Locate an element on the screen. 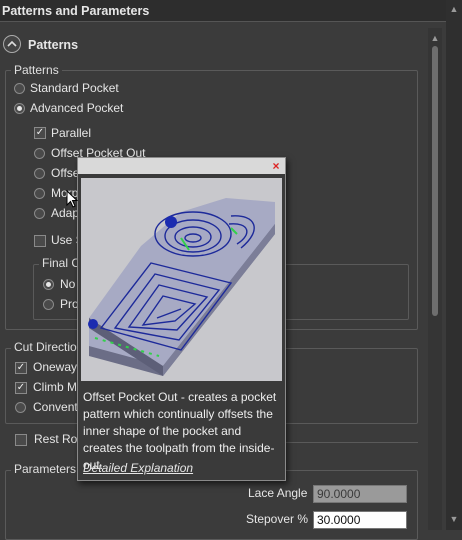 Image resolution: width=462 pixels, height=540 pixels. popup-title-bar is located at coordinates (181, 166).